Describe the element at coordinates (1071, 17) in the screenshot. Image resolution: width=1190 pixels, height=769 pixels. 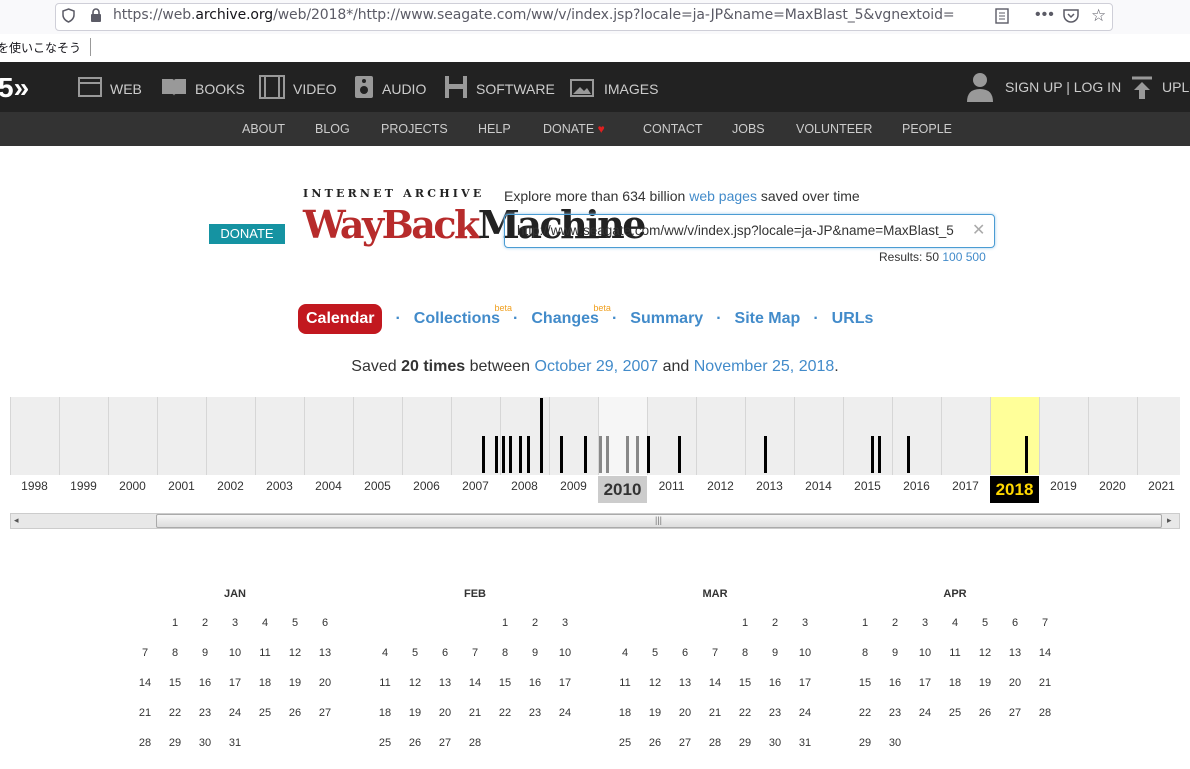
I see `pocket-icon` at that location.